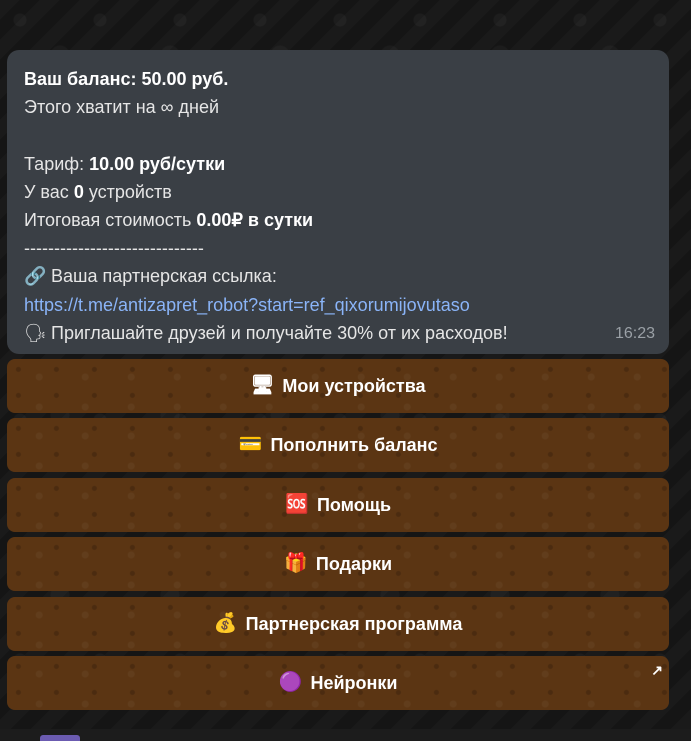 This screenshot has height=741, width=691. I want to click on computer-icon: 🖥, so click(262, 385).